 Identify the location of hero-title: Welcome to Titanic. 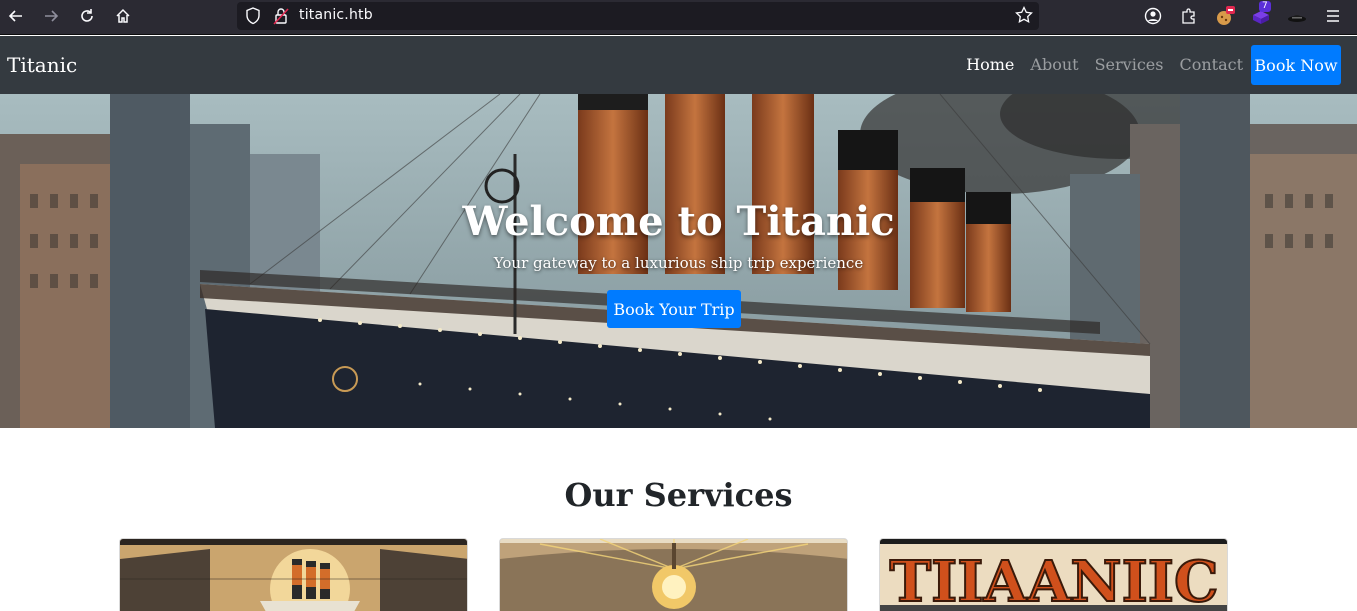
(678, 221).